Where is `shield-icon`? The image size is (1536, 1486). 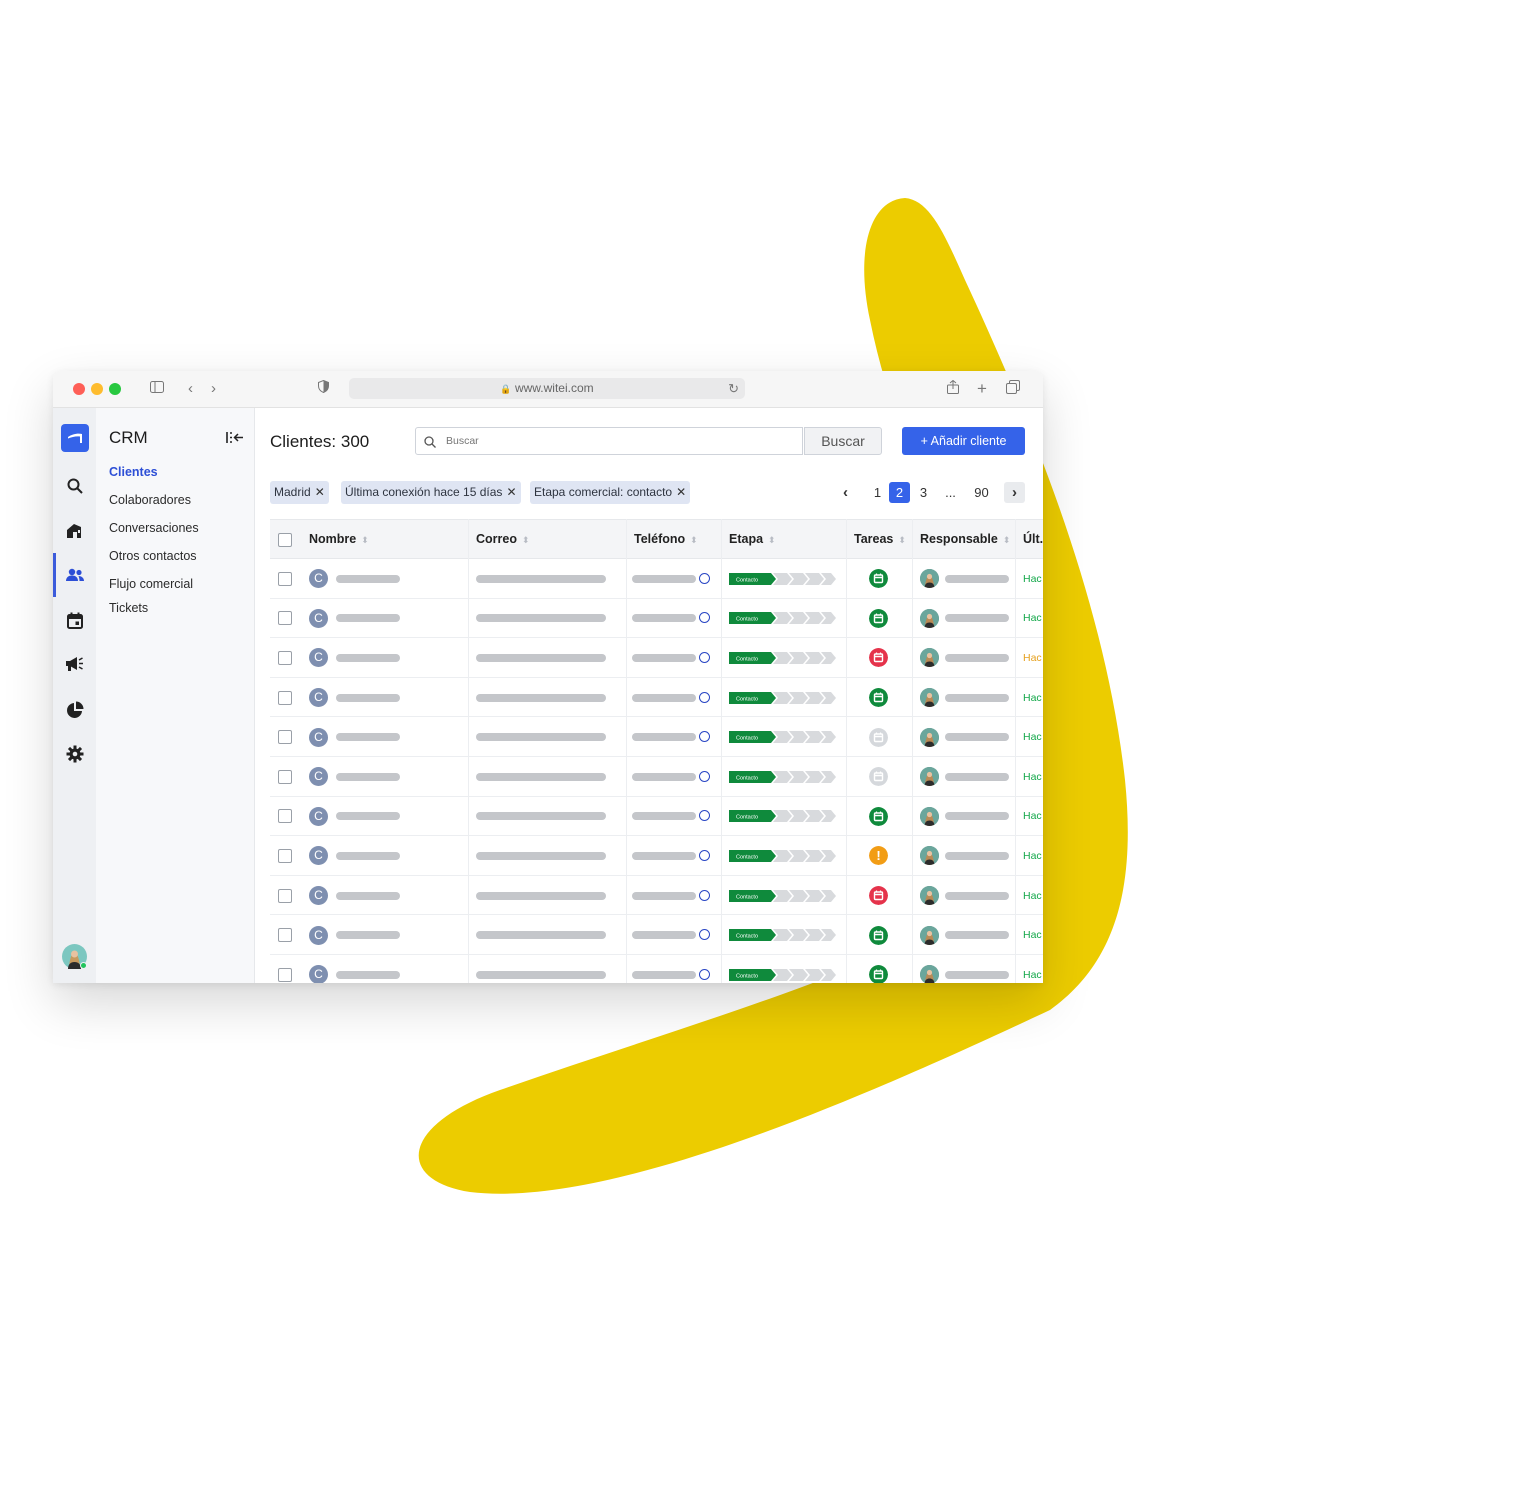 shield-icon is located at coordinates (323, 388).